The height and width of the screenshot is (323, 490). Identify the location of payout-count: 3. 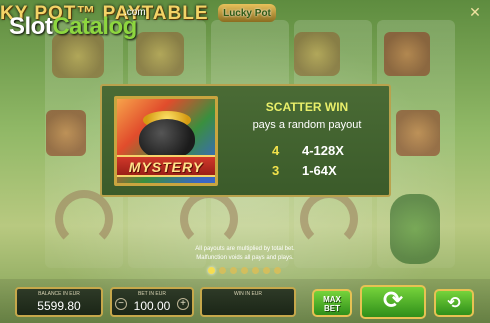
(276, 170).